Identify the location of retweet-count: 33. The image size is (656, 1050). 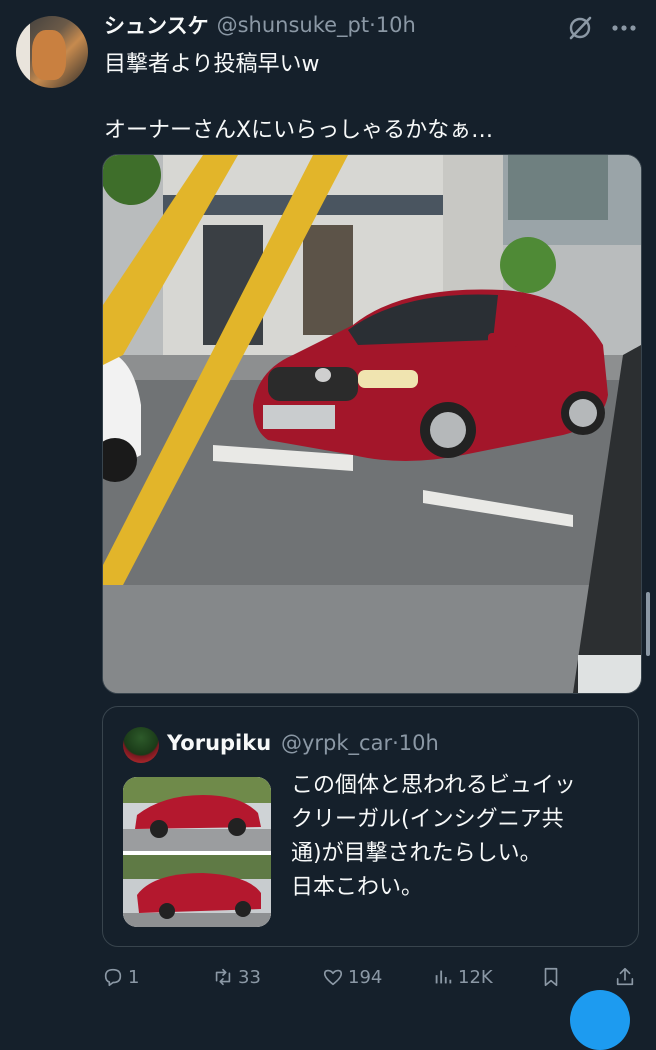
(249, 977).